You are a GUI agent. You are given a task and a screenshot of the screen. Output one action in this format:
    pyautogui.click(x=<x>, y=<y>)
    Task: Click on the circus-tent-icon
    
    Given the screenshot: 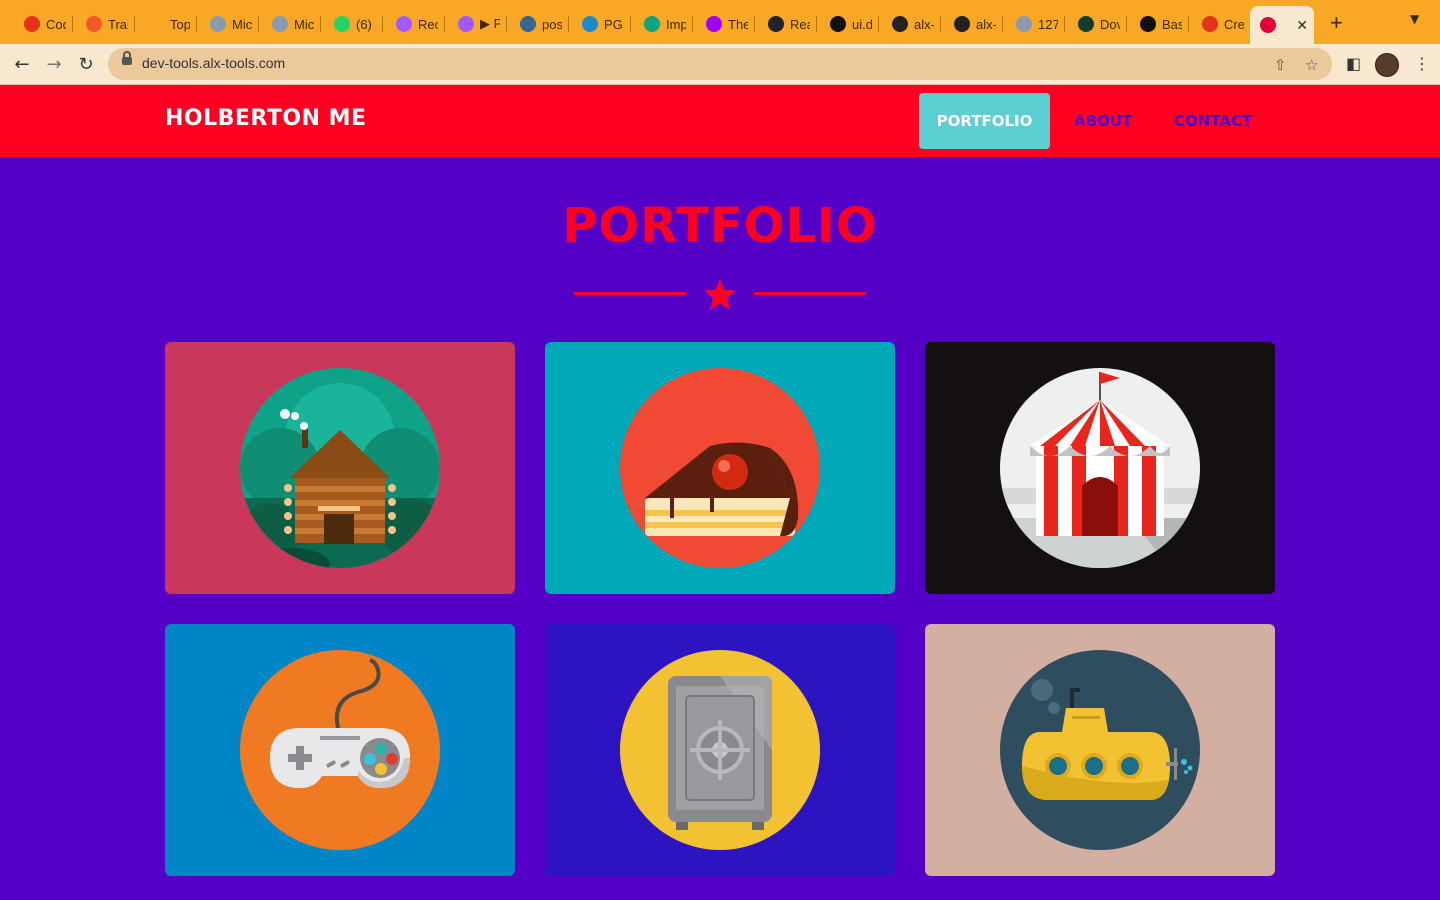 What is the action you would take?
    pyautogui.click(x=1100, y=468)
    